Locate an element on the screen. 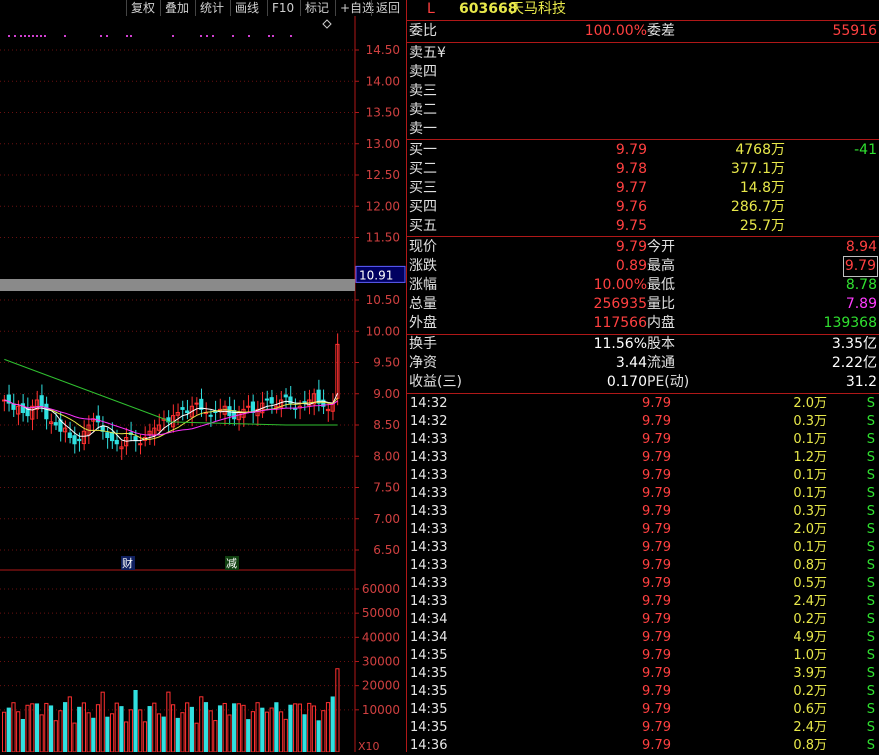 This screenshot has width=879, height=755. buy-price: 9.76 is located at coordinates (631, 207).